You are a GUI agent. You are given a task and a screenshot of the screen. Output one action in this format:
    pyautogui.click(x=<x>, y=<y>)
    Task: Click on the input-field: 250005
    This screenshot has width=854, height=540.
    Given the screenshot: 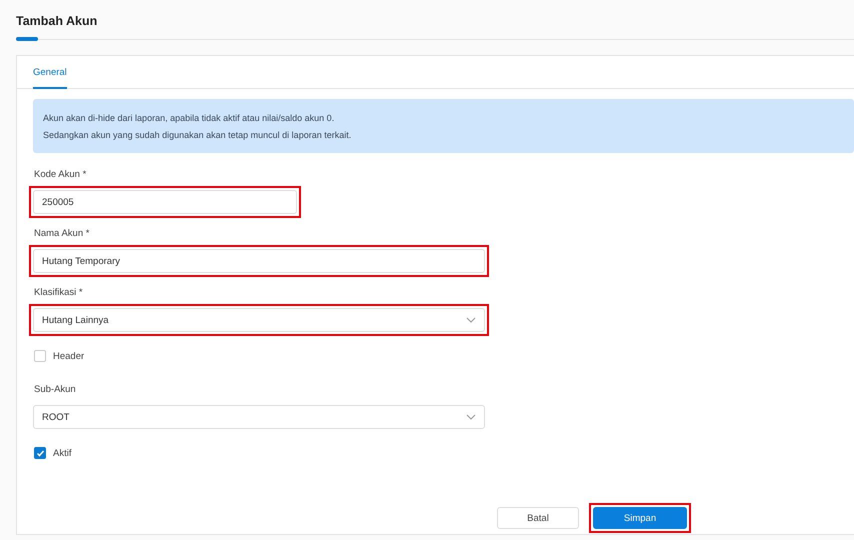 What is the action you would take?
    pyautogui.click(x=165, y=202)
    